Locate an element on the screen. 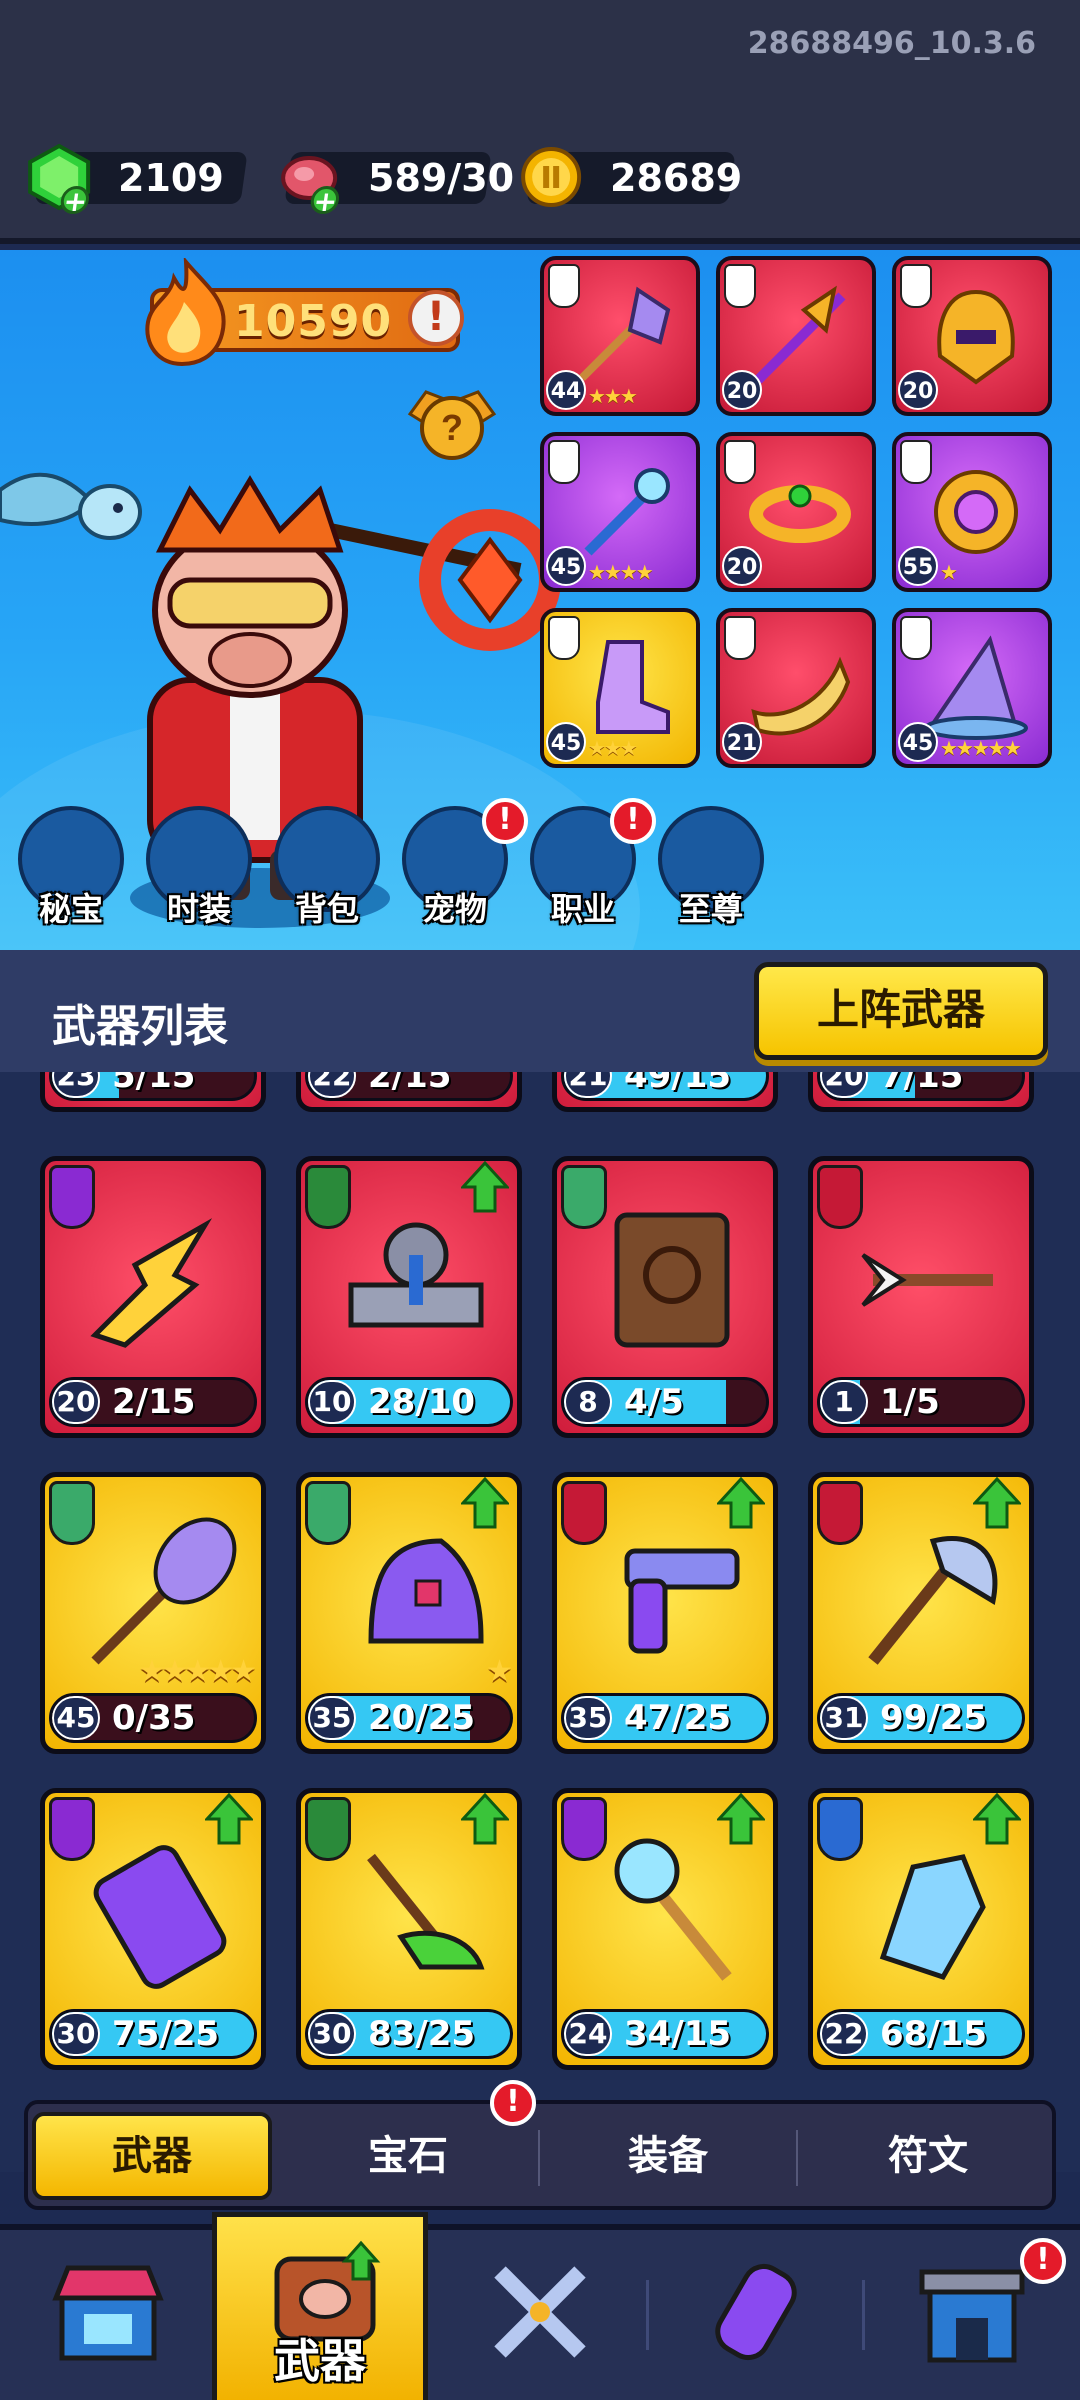  axe-icon is located at coordinates (933, 1600).